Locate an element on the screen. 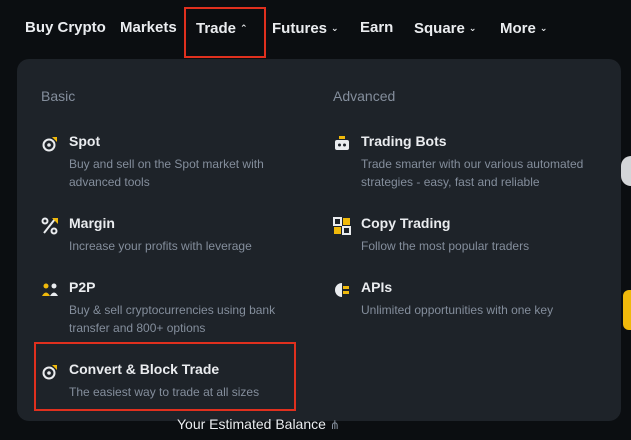 The width and height of the screenshot is (631, 440). nav-markets: Markets is located at coordinates (148, 28).